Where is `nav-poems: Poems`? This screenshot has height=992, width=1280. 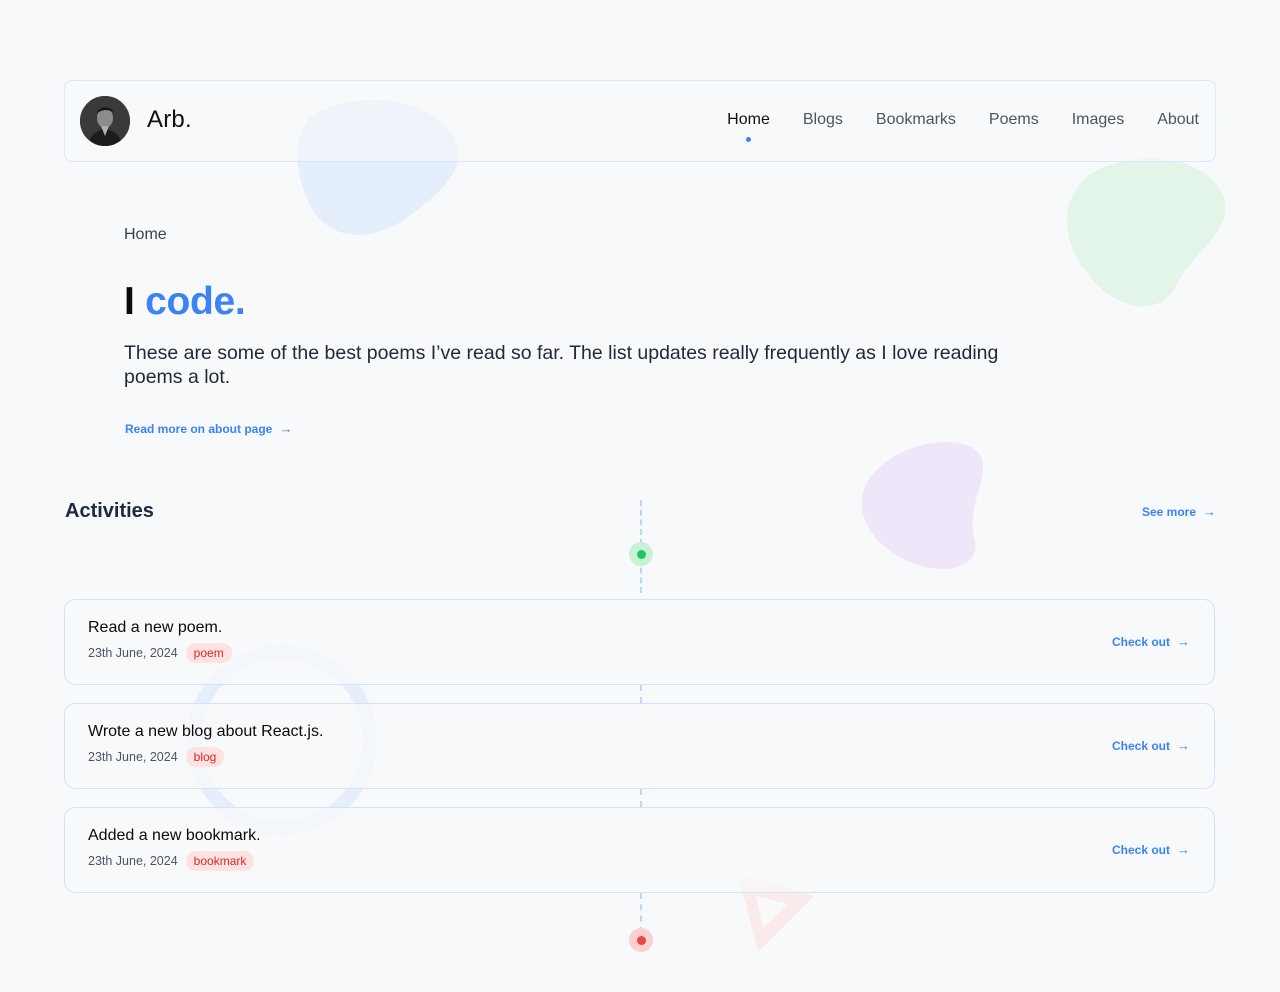 nav-poems: Poems is located at coordinates (1014, 120).